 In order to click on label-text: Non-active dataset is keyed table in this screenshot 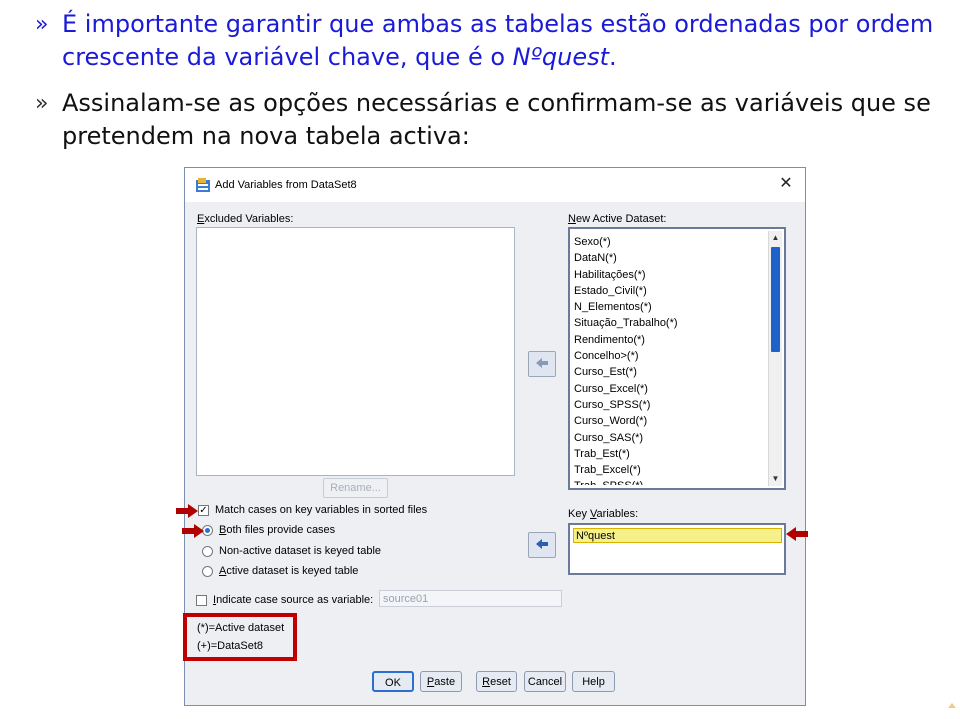, I will do `click(300, 551)`.